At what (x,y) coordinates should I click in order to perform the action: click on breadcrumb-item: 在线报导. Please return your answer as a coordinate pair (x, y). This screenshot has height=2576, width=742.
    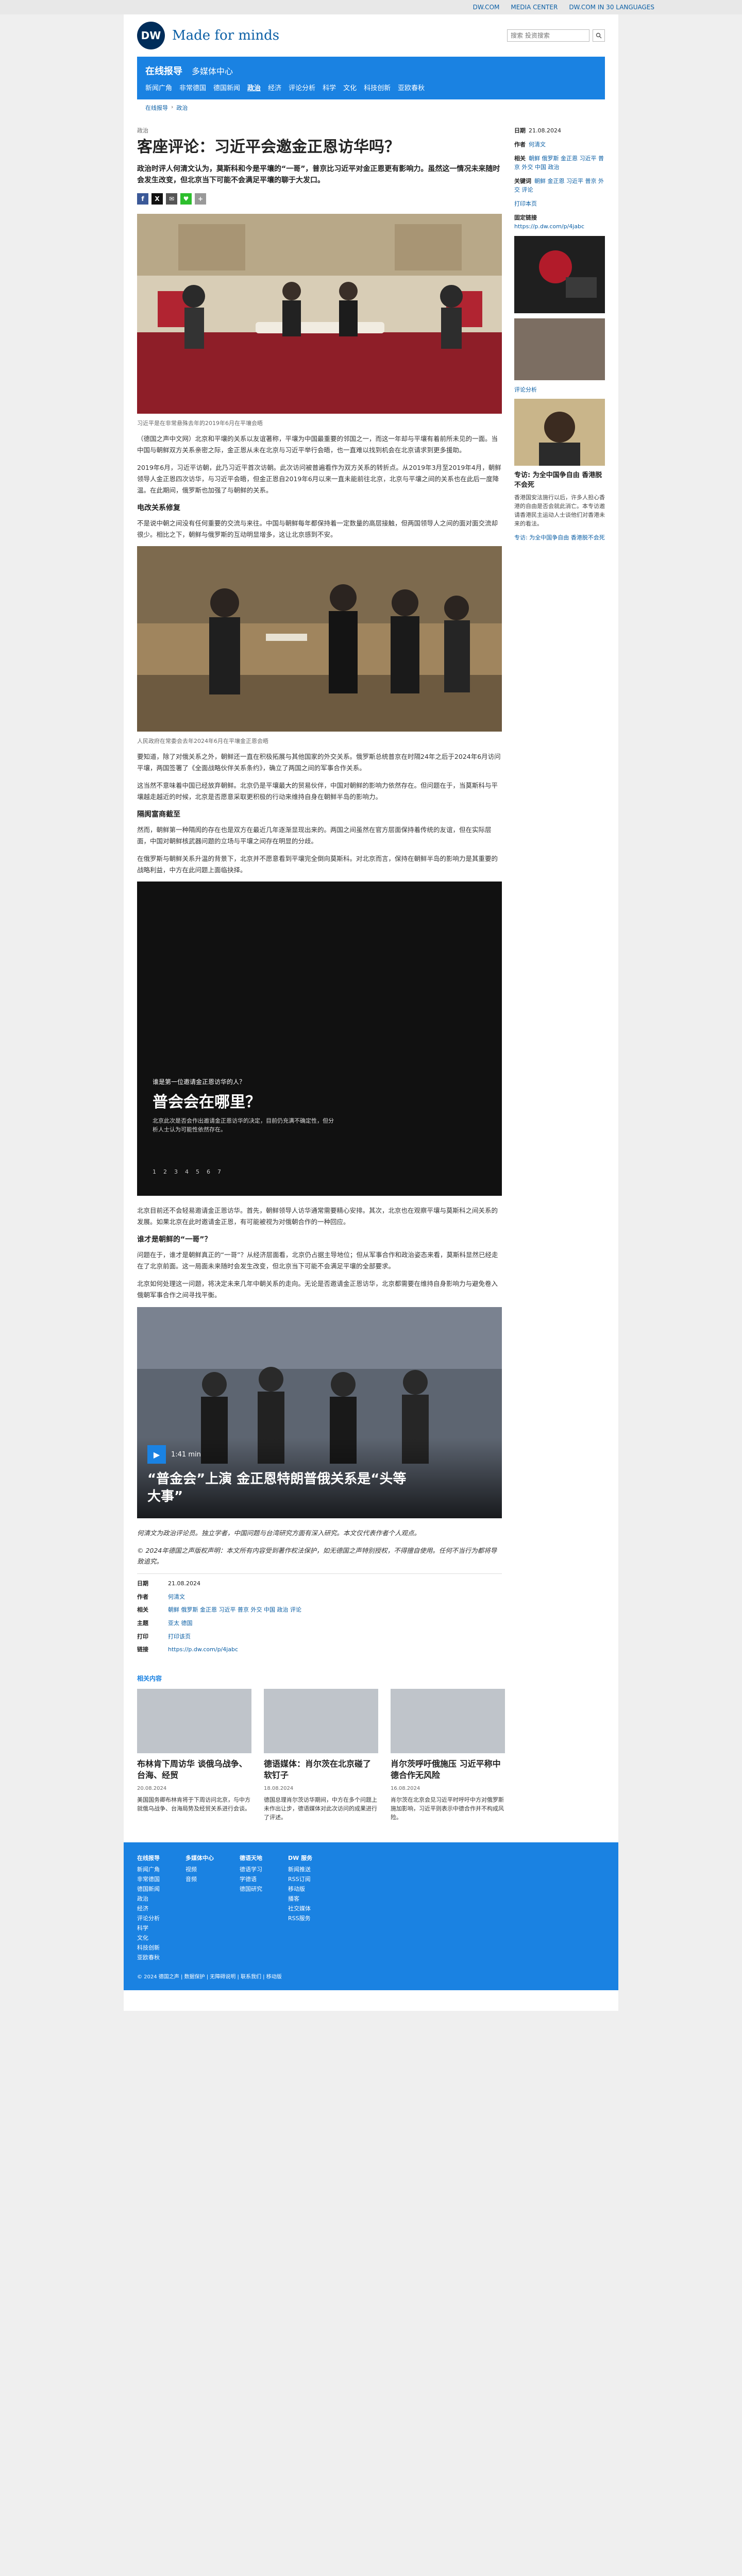
    Looking at the image, I should click on (156, 108).